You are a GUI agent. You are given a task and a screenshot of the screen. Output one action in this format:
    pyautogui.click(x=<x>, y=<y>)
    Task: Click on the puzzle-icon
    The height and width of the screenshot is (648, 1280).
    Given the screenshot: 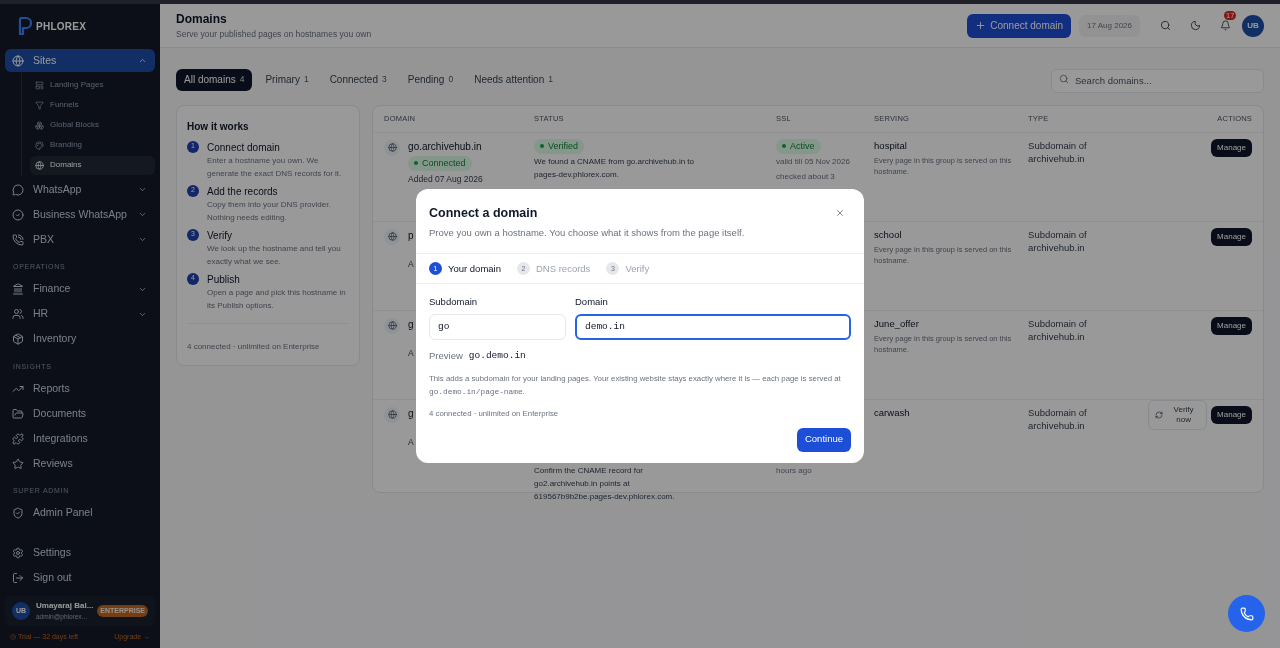 What is the action you would take?
    pyautogui.click(x=18, y=438)
    